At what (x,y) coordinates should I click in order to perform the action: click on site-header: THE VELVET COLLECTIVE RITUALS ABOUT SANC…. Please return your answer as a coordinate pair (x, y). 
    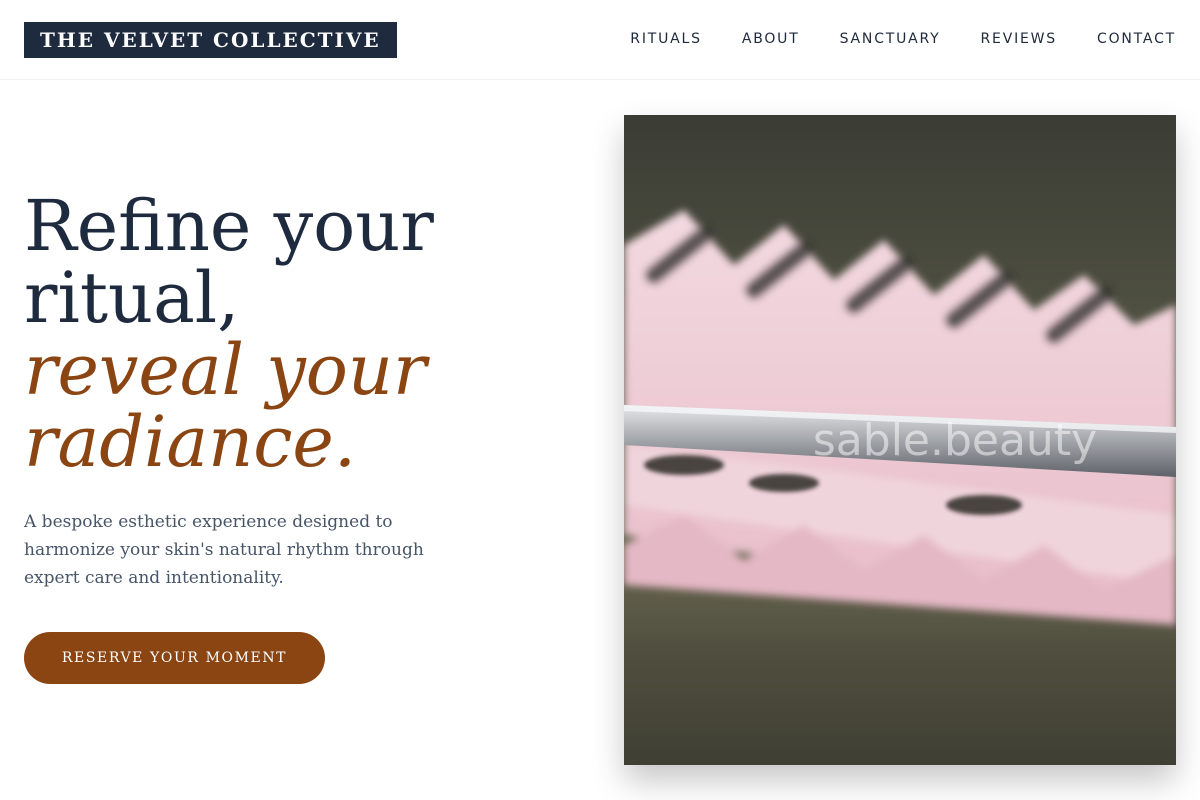
    Looking at the image, I should click on (600, 40).